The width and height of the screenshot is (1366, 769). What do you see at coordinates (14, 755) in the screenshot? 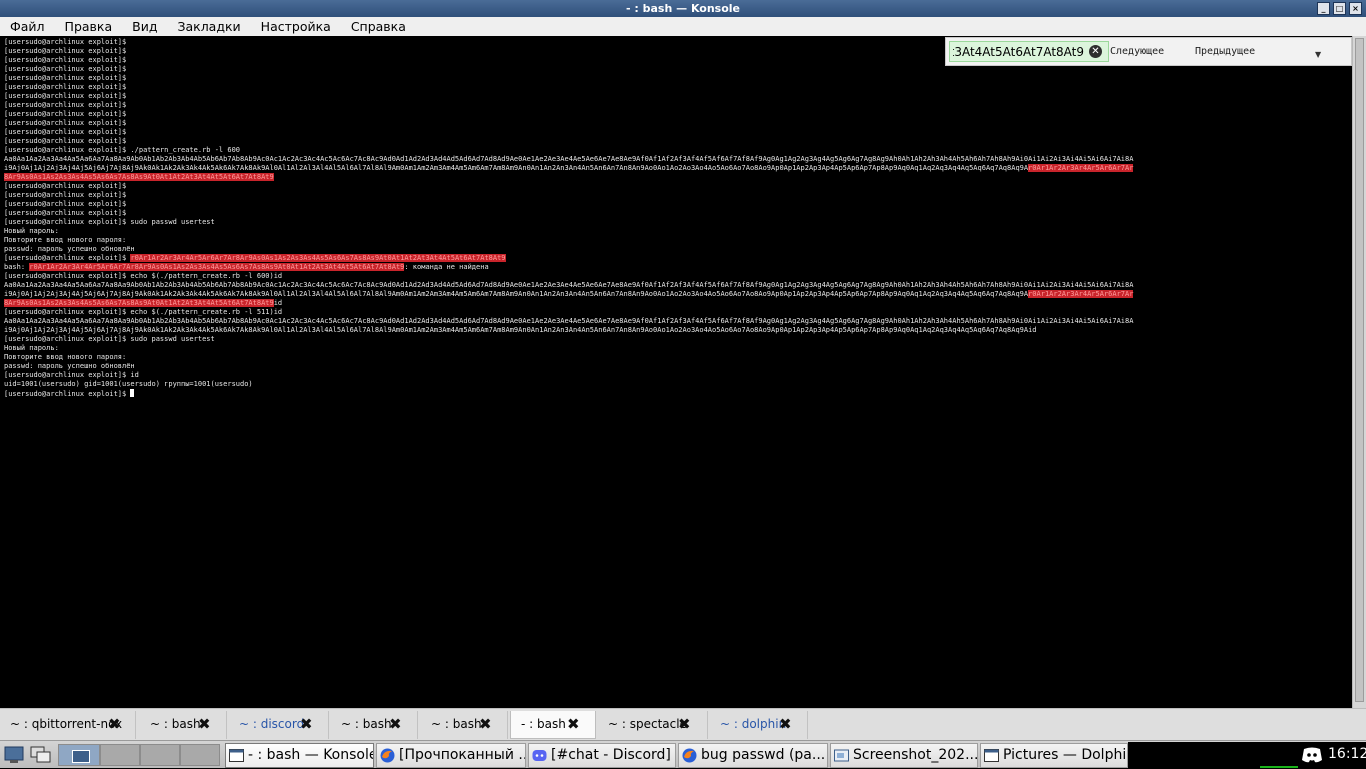
I see `show-desktop-icon` at bounding box center [14, 755].